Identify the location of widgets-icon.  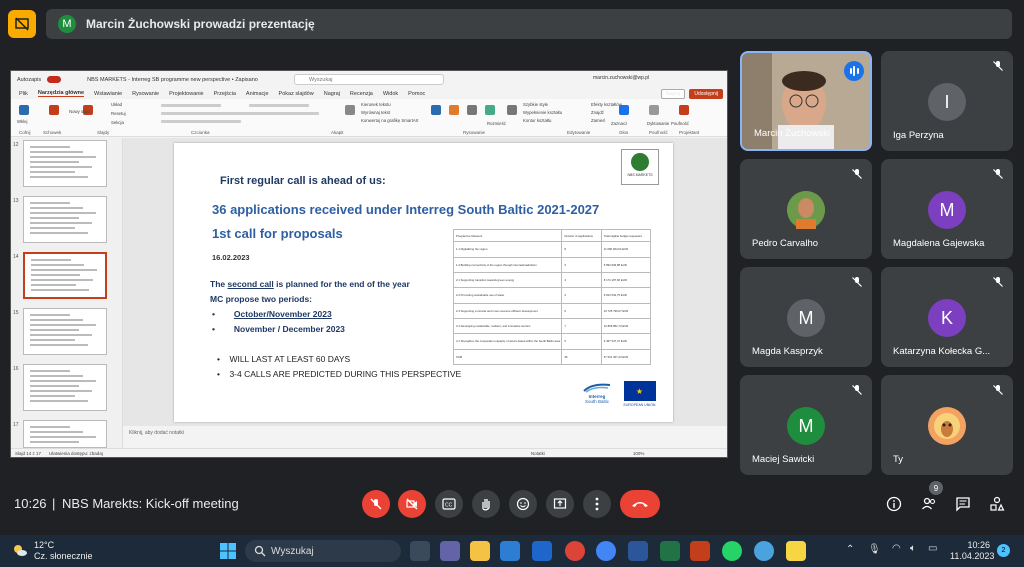
(420, 551).